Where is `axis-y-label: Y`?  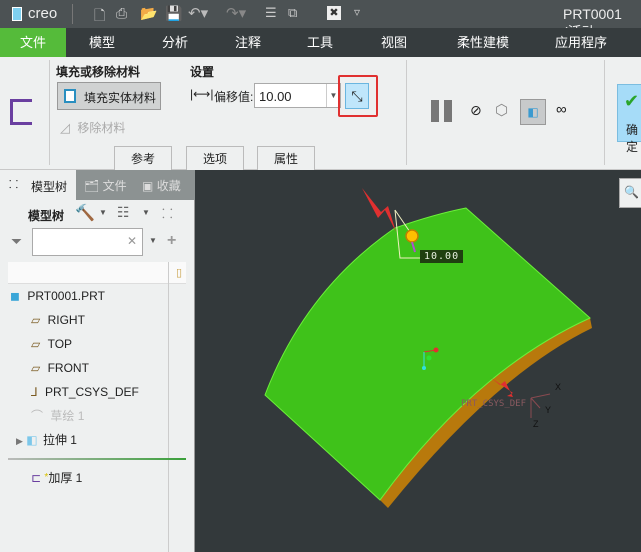 axis-y-label: Y is located at coordinates (548, 410).